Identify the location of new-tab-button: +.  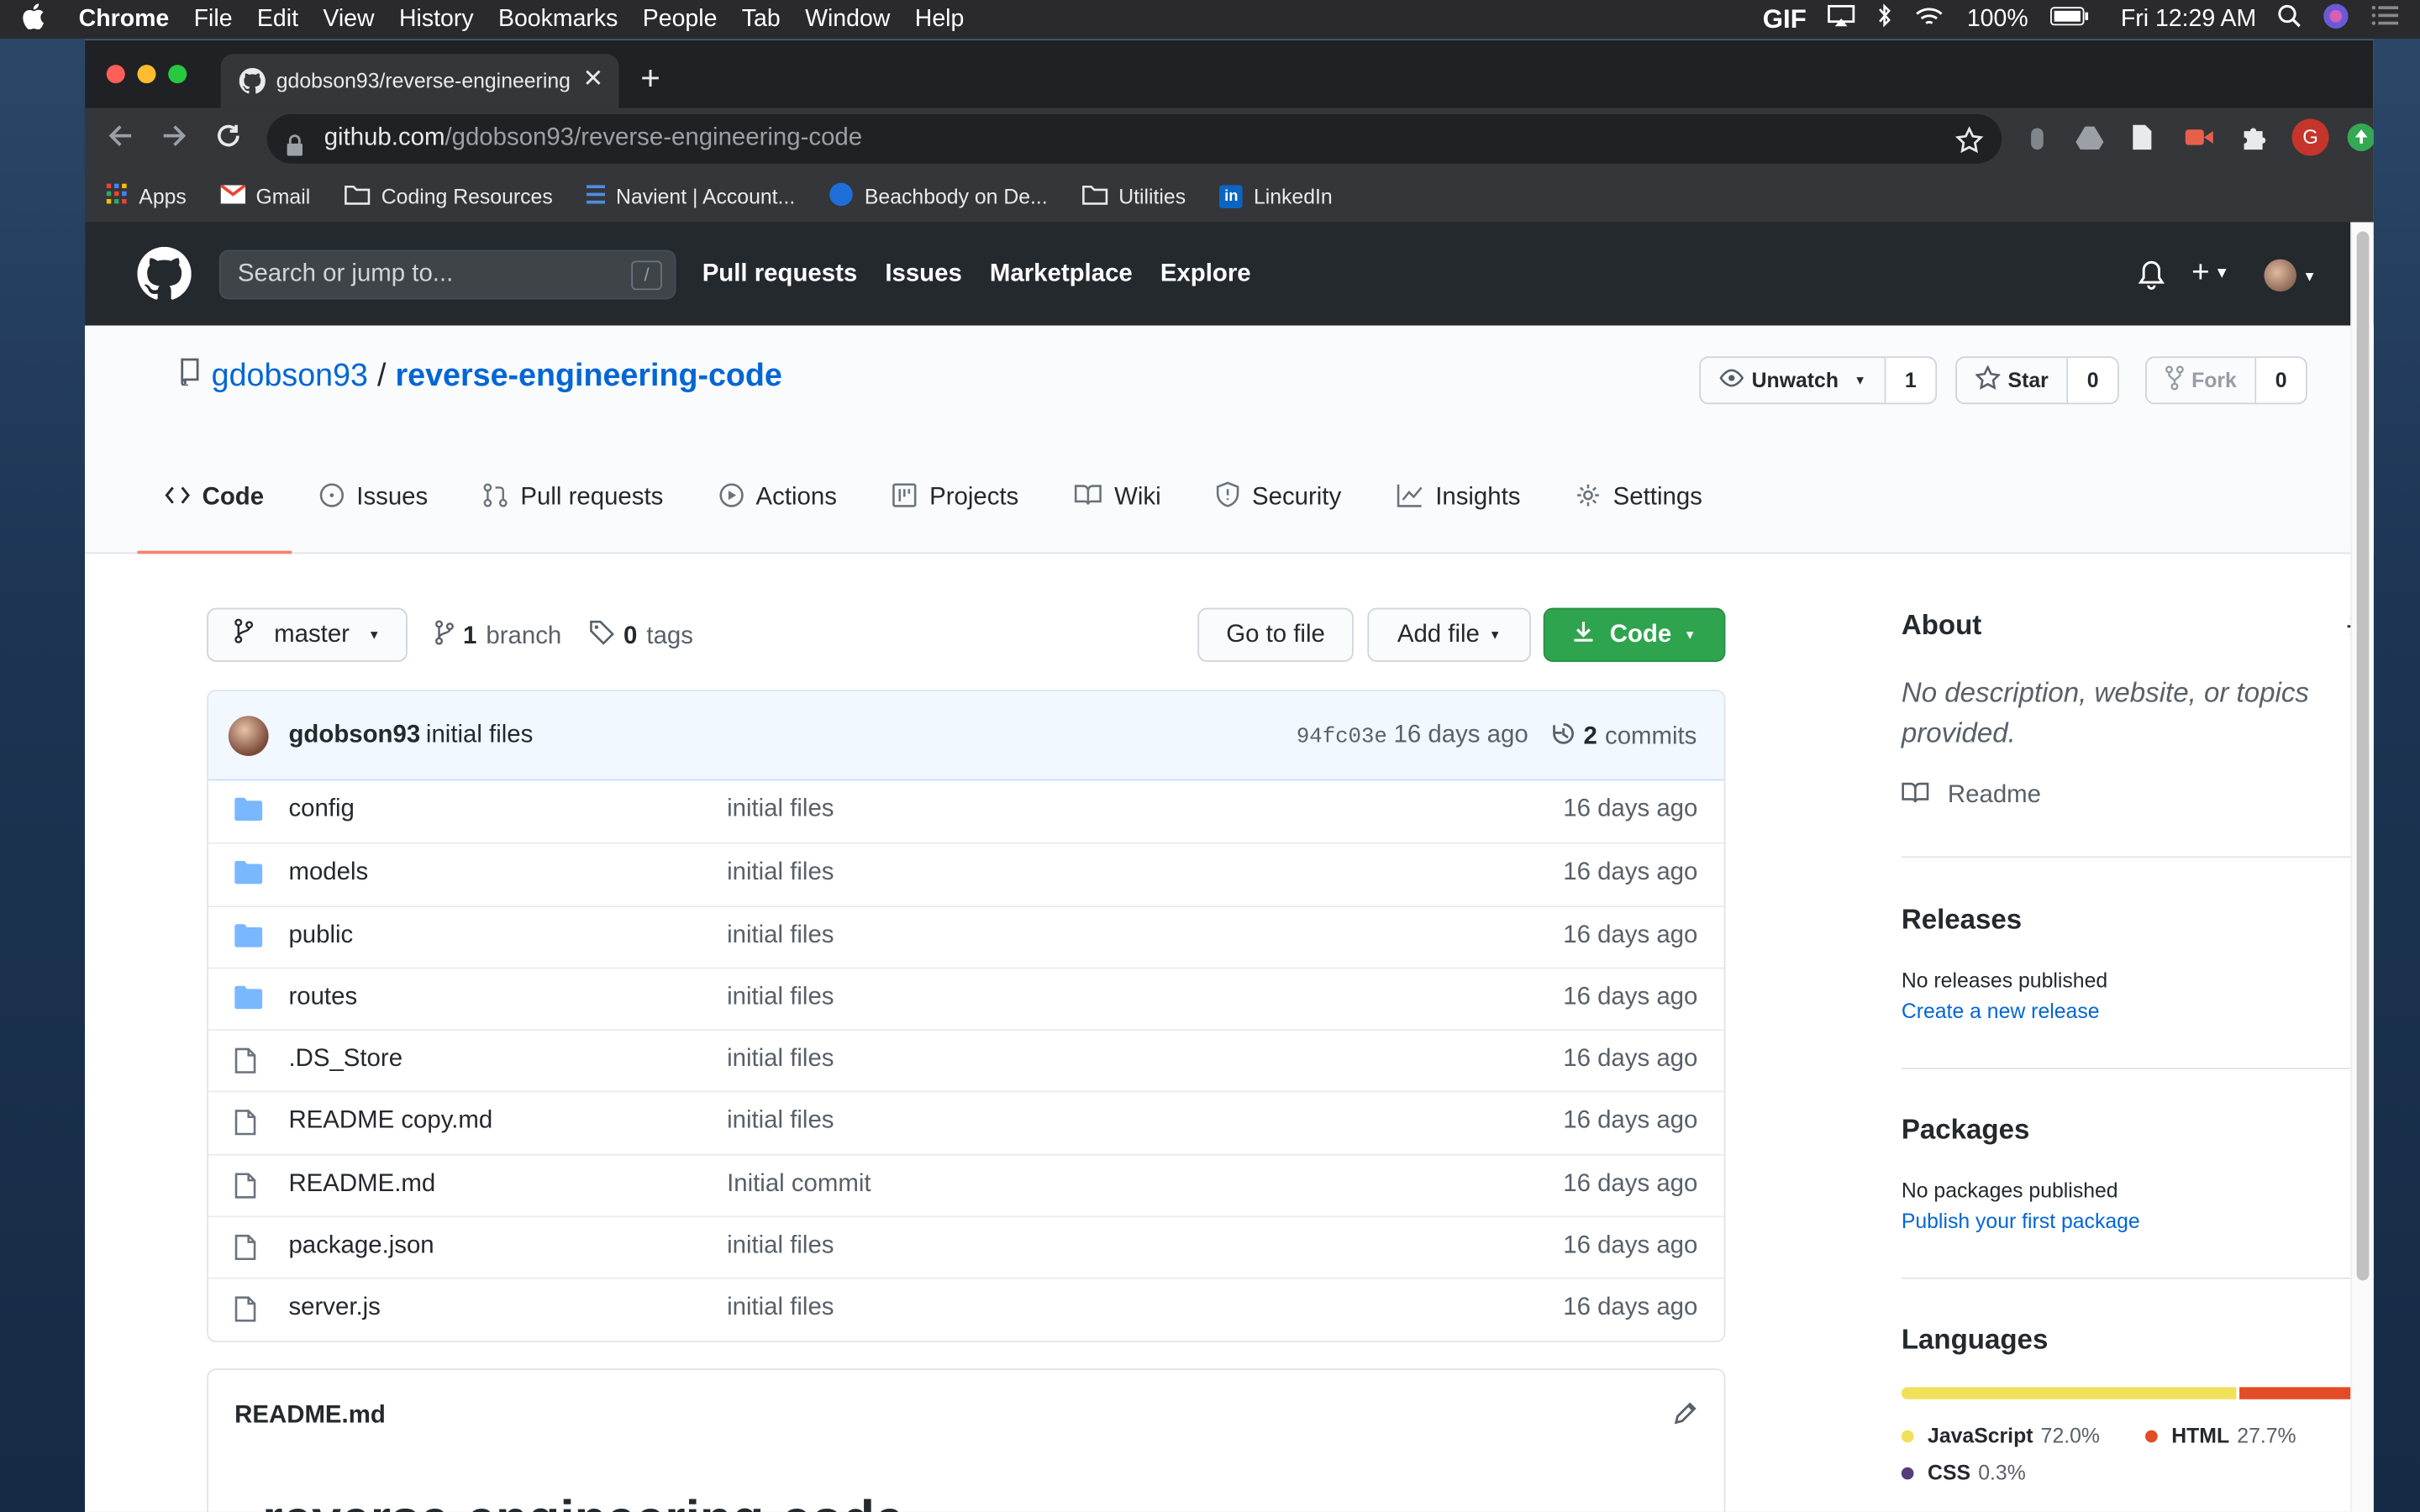
(650, 79).